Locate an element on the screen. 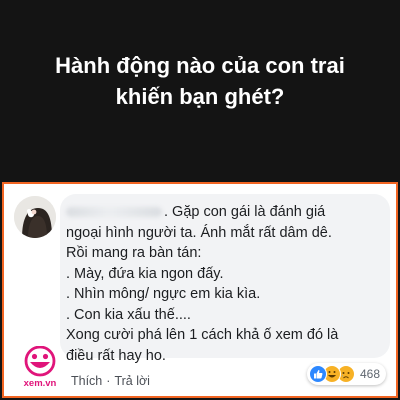 This screenshot has width=400, height=400. like-icon is located at coordinates (317, 374).